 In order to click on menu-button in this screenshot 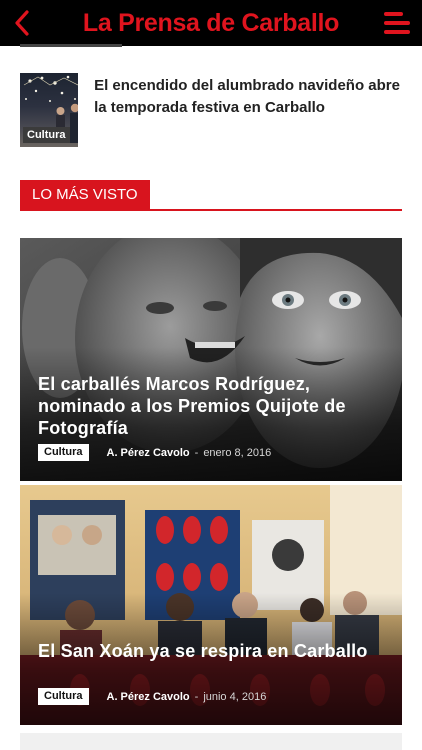, I will do `click(397, 23)`.